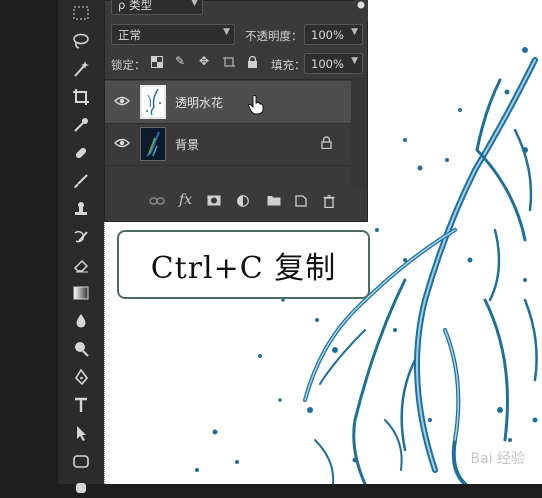 The height and width of the screenshot is (498, 542). I want to click on adjustment-icon, so click(243, 202).